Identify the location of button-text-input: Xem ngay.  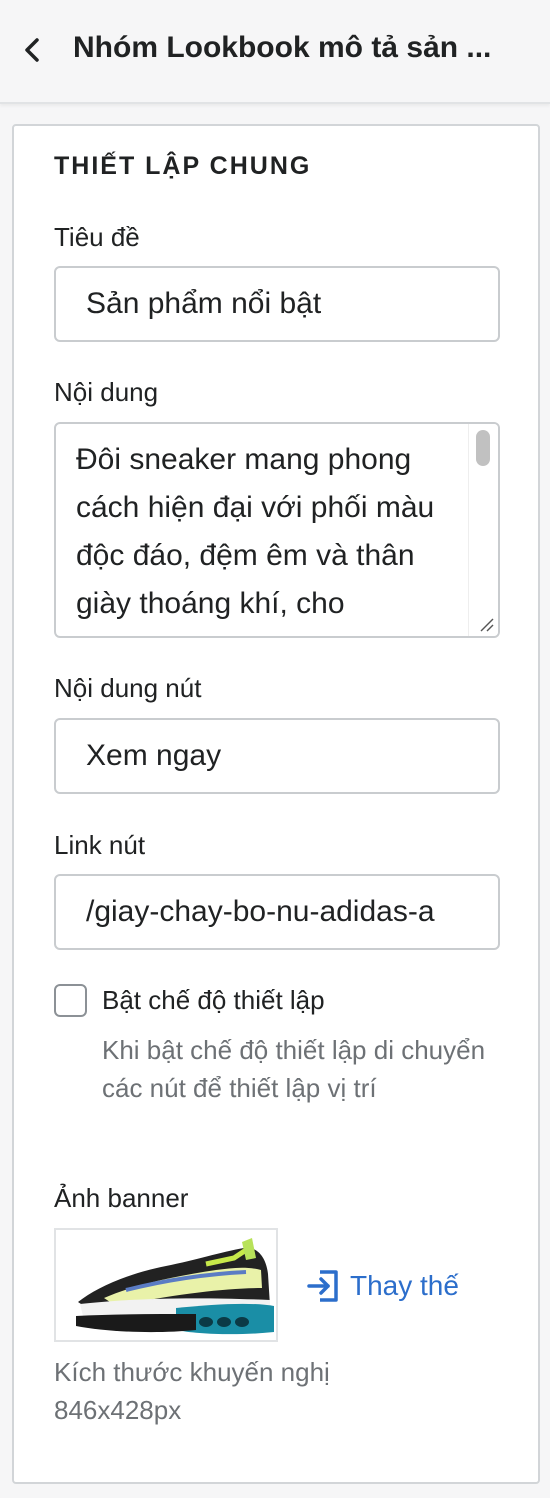
(277, 756).